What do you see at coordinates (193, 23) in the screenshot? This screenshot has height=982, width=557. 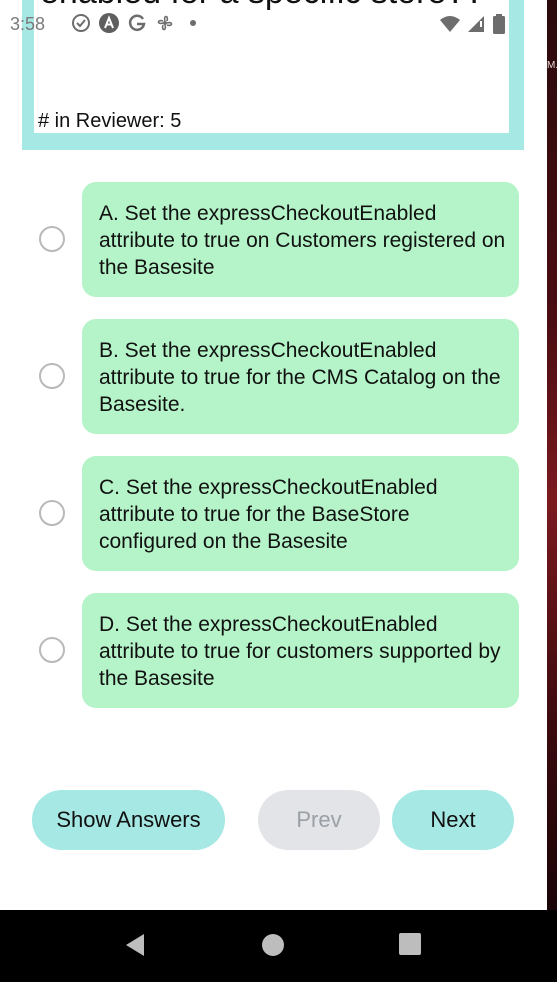 I see `dot-icon` at bounding box center [193, 23].